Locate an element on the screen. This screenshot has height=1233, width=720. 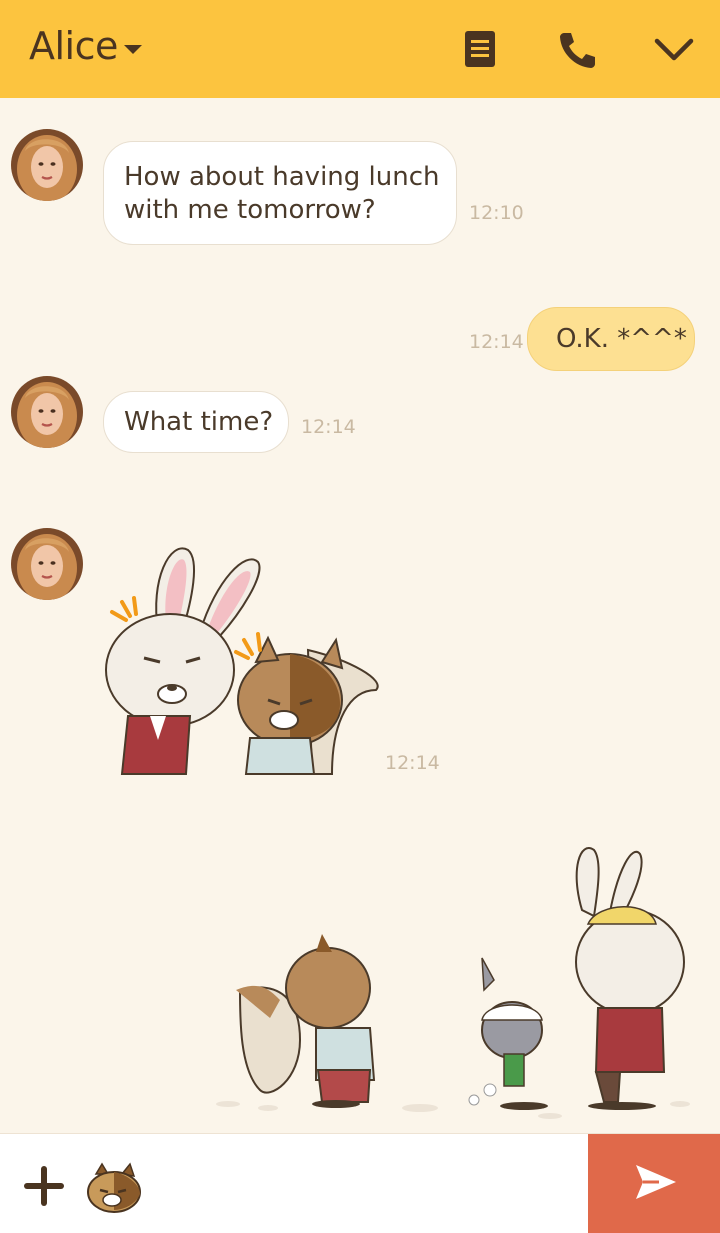
plus-icon is located at coordinates (44, 1186).